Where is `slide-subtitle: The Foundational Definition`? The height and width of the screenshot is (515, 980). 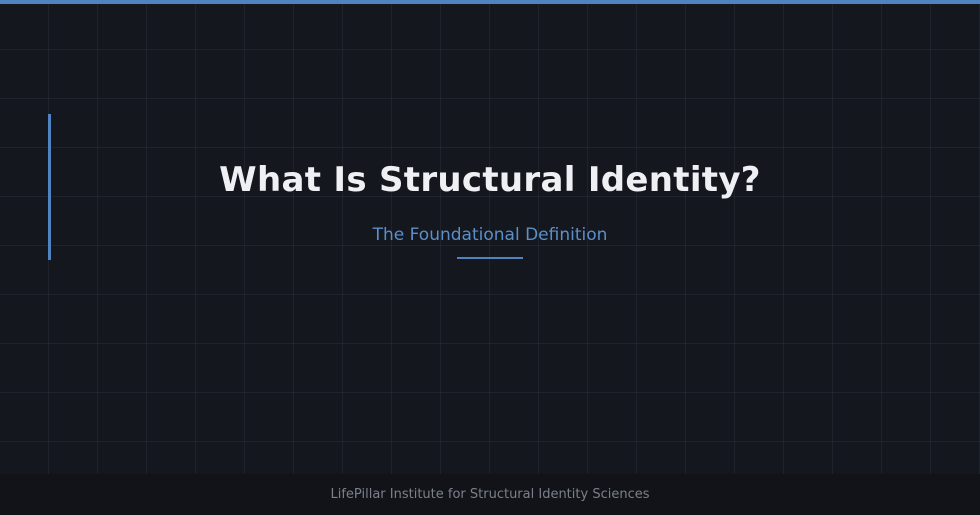
slide-subtitle: The Foundational Definition is located at coordinates (490, 235).